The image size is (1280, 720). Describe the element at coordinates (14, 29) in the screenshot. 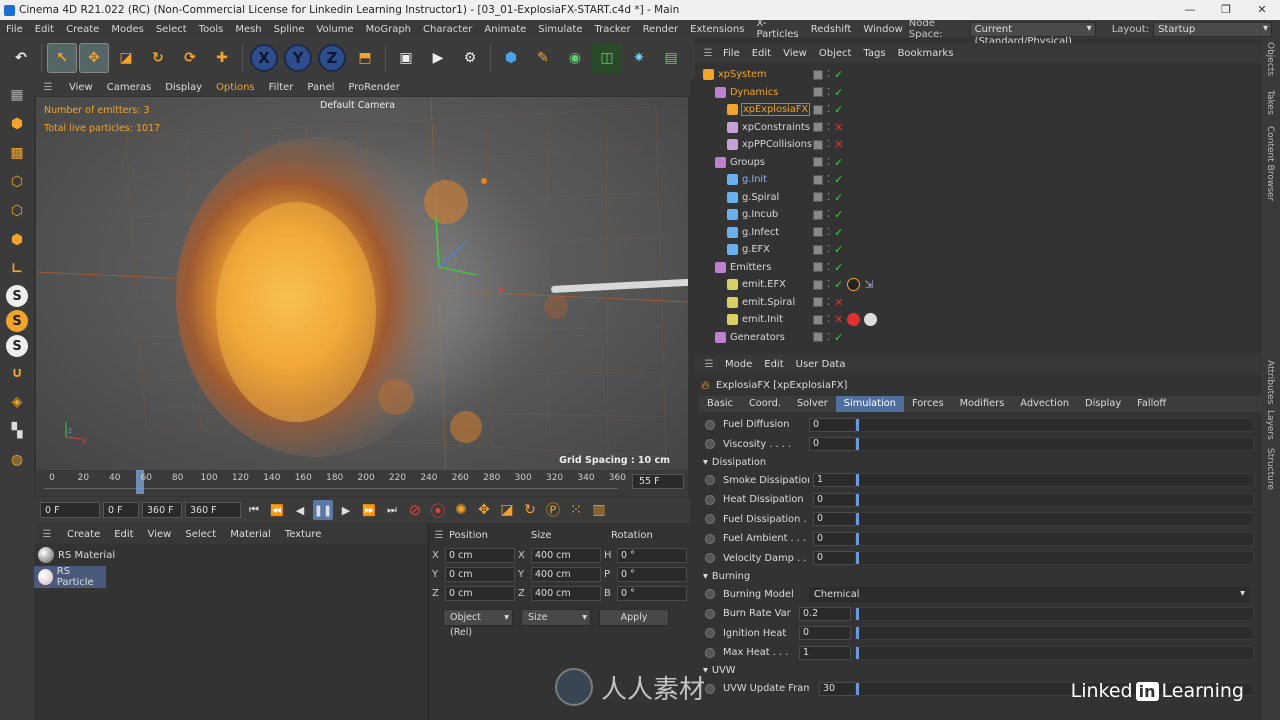

I see `menu-file: File` at that location.